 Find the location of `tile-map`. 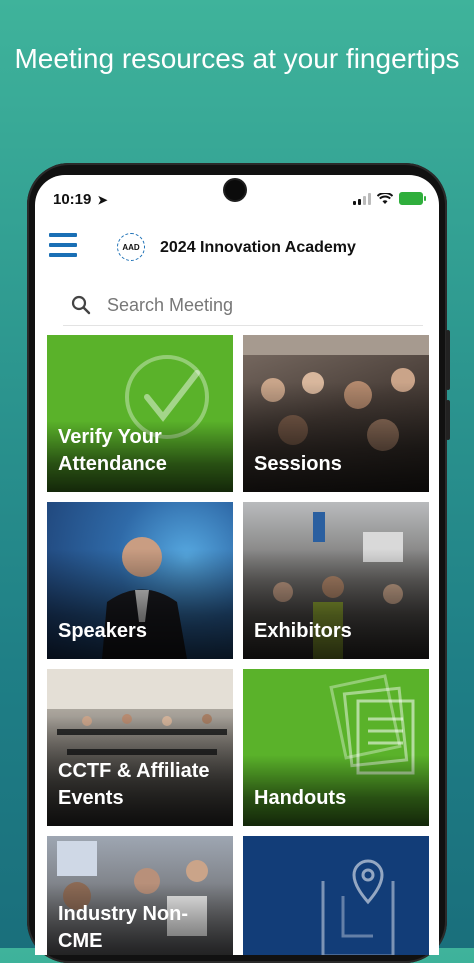

tile-map is located at coordinates (336, 895).